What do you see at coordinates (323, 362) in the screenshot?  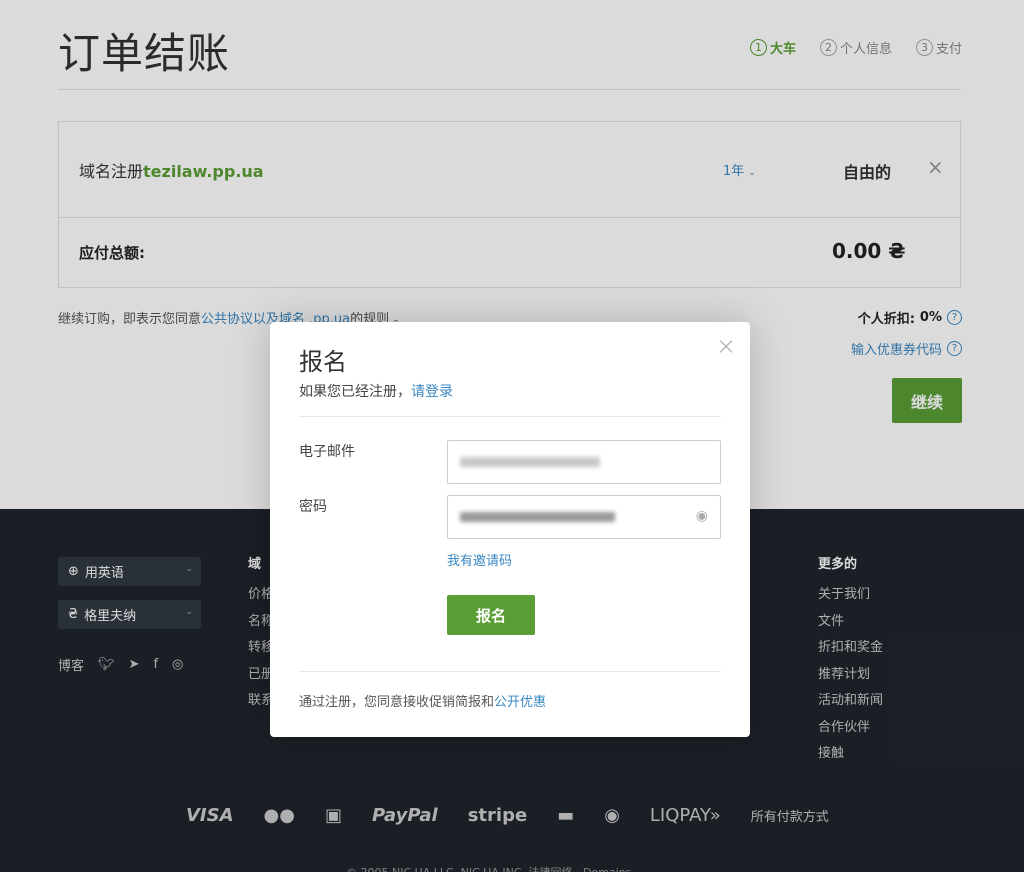 I see `modal-title: 报名` at bounding box center [323, 362].